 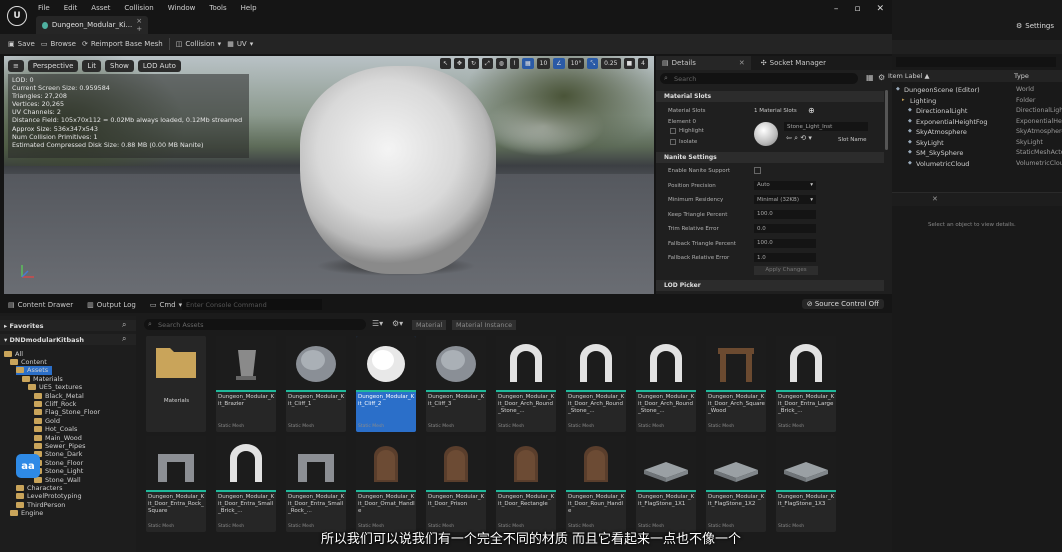 I want to click on scale-snap-value: 0.25, so click(x=611, y=63).